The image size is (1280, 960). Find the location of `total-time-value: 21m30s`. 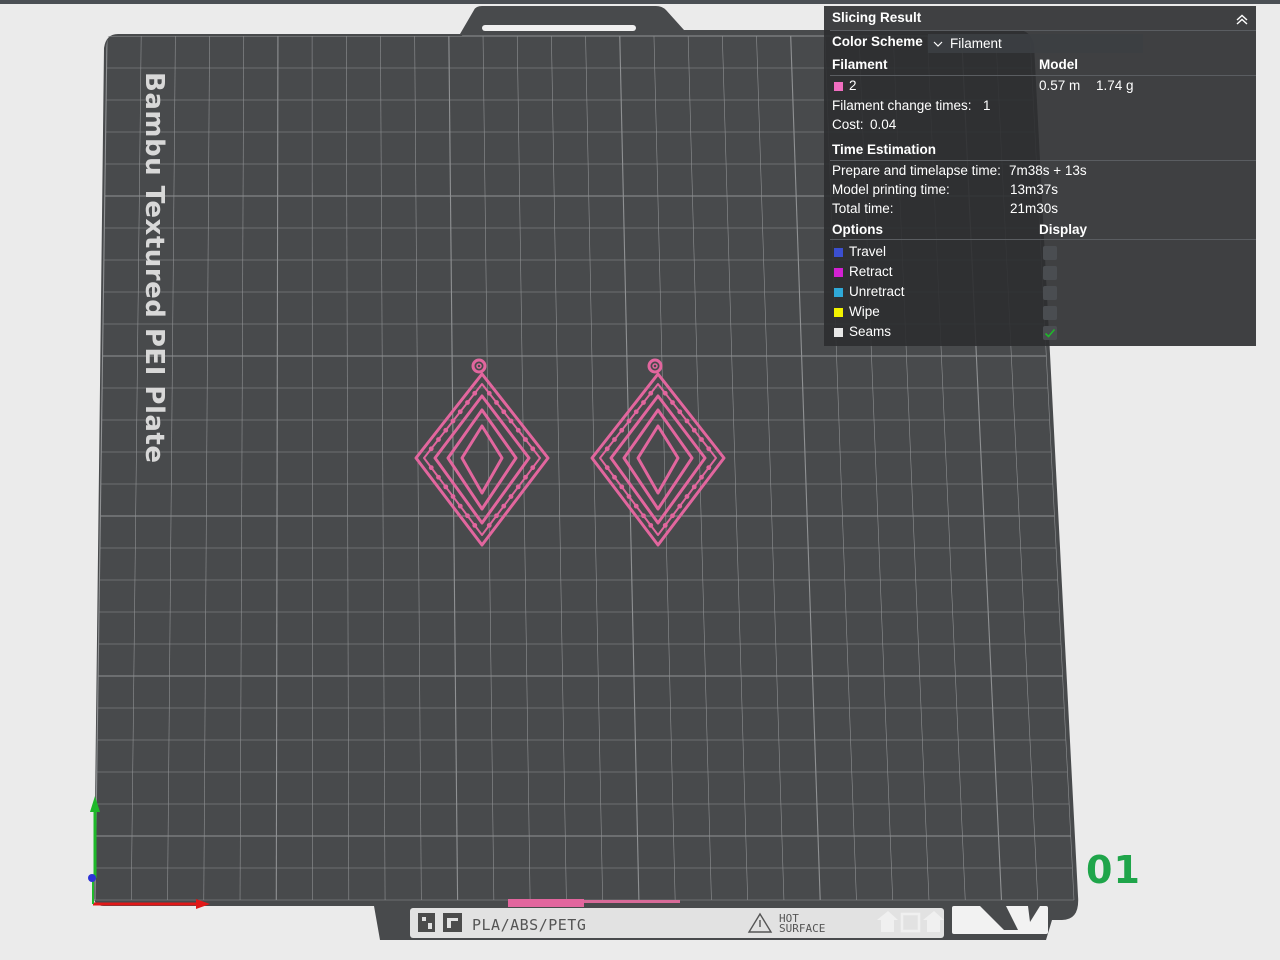

total-time-value: 21m30s is located at coordinates (1034, 208).